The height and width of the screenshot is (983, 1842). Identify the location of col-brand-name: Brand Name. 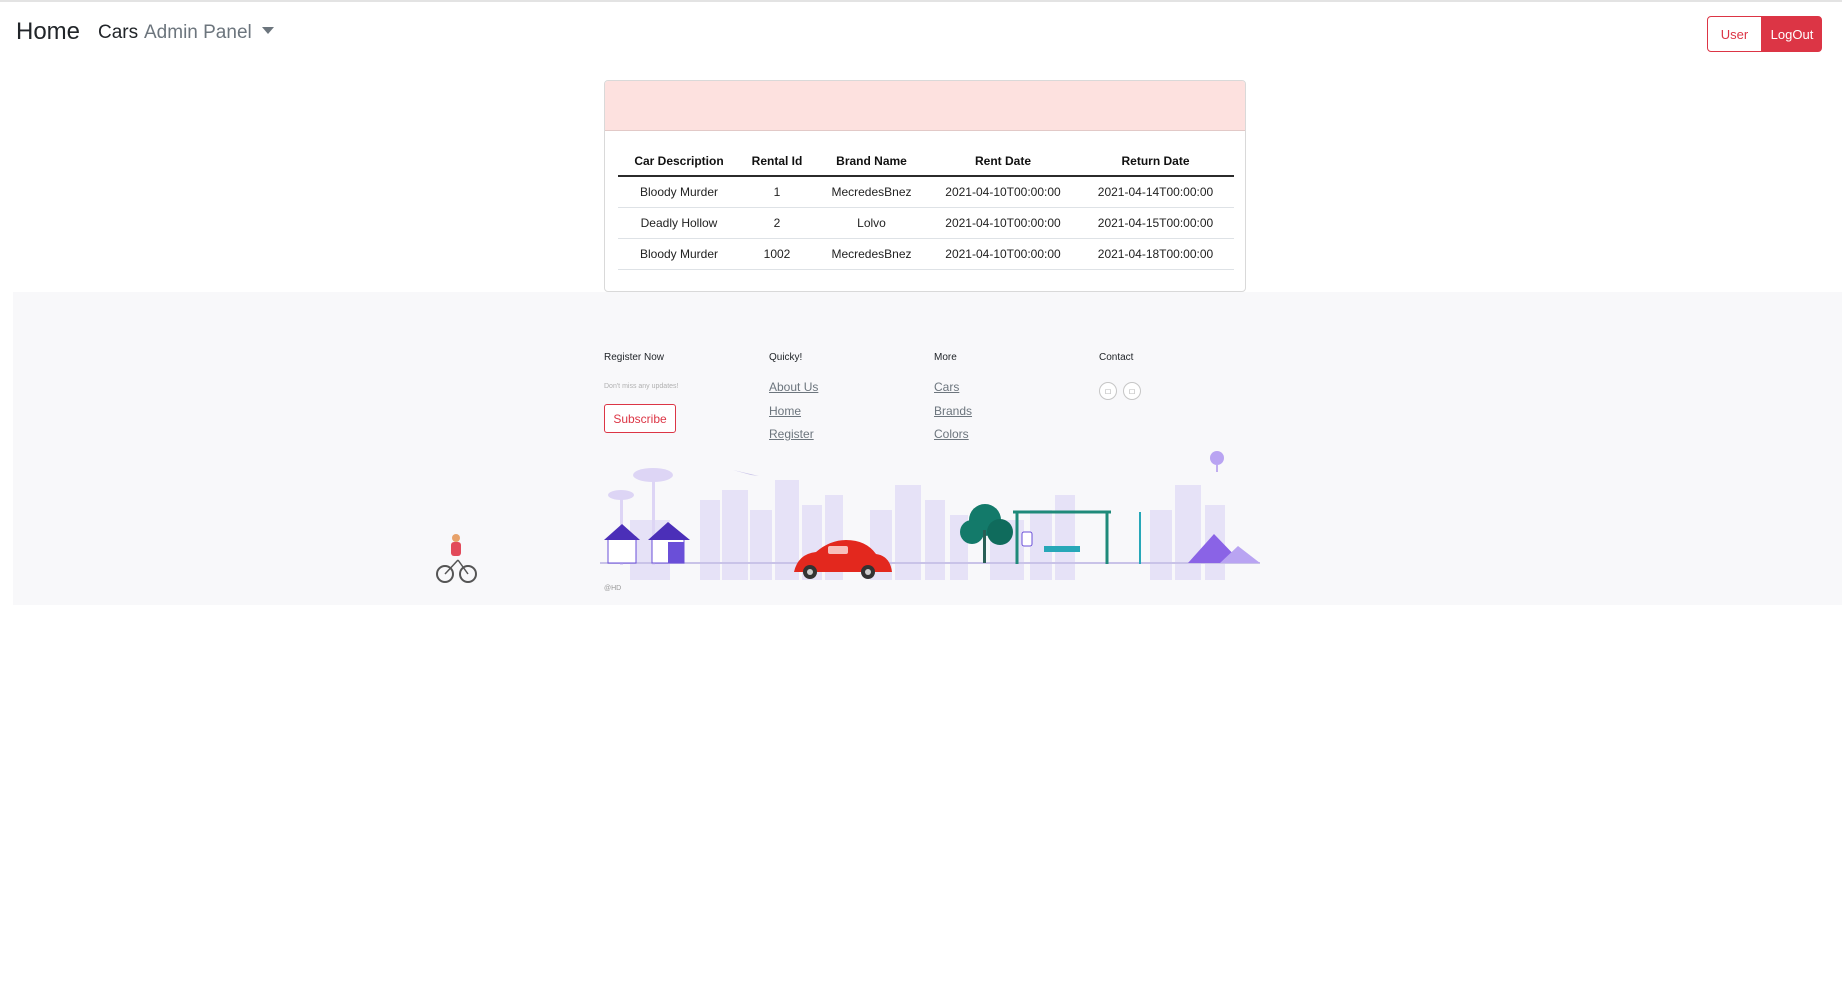
(871, 162).